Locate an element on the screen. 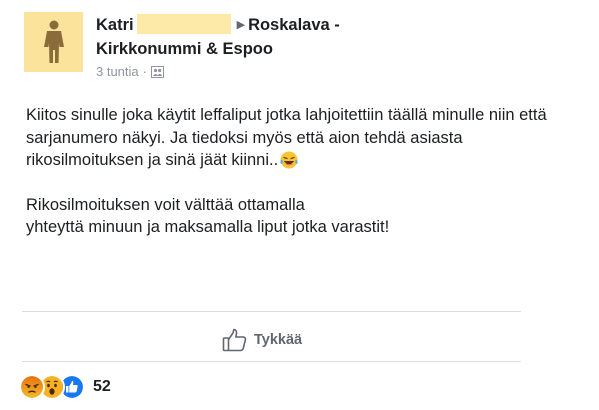  redacted-surname-box is located at coordinates (183, 24).